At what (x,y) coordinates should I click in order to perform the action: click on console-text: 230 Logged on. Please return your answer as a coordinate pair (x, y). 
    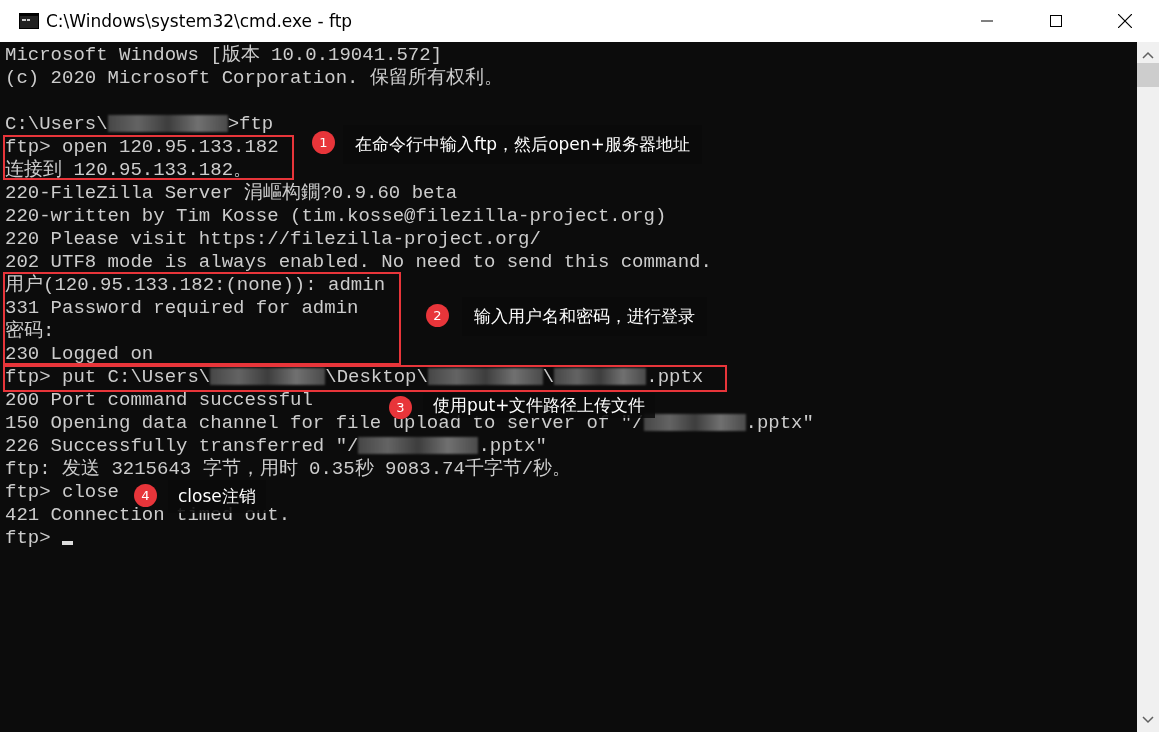
    Looking at the image, I should click on (79, 353).